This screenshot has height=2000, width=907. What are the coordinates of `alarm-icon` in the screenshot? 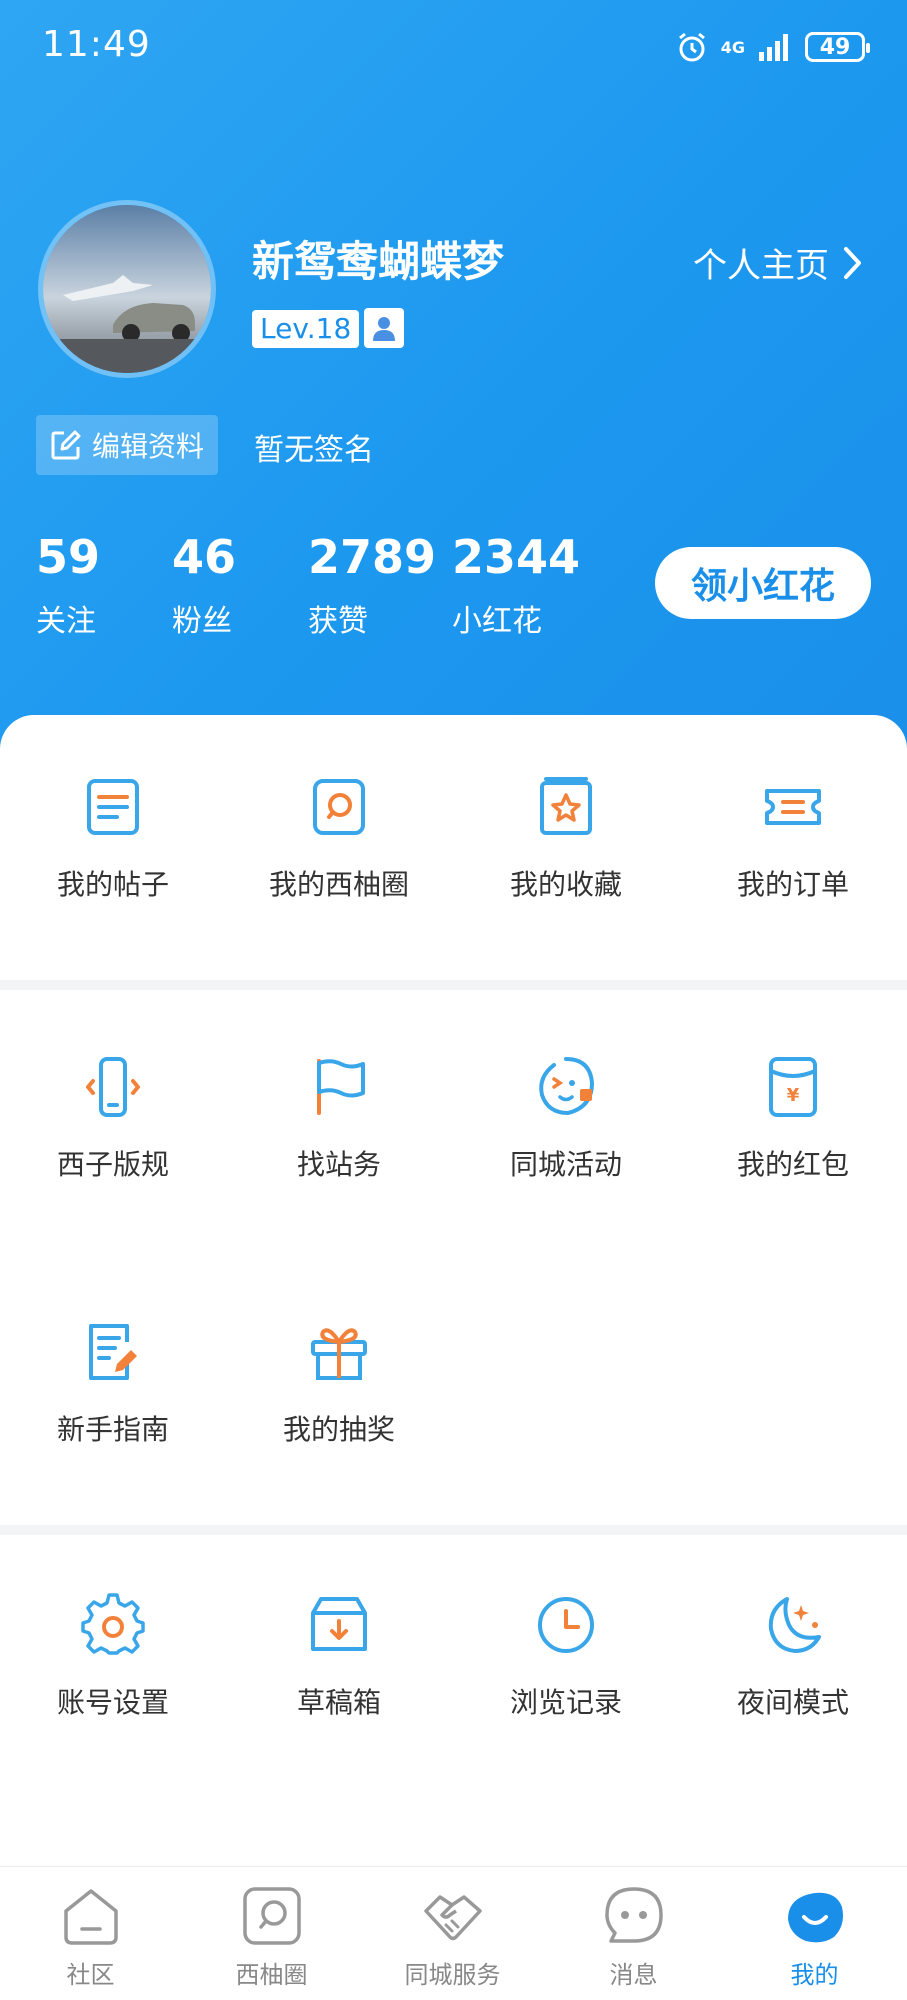 It's located at (691, 47).